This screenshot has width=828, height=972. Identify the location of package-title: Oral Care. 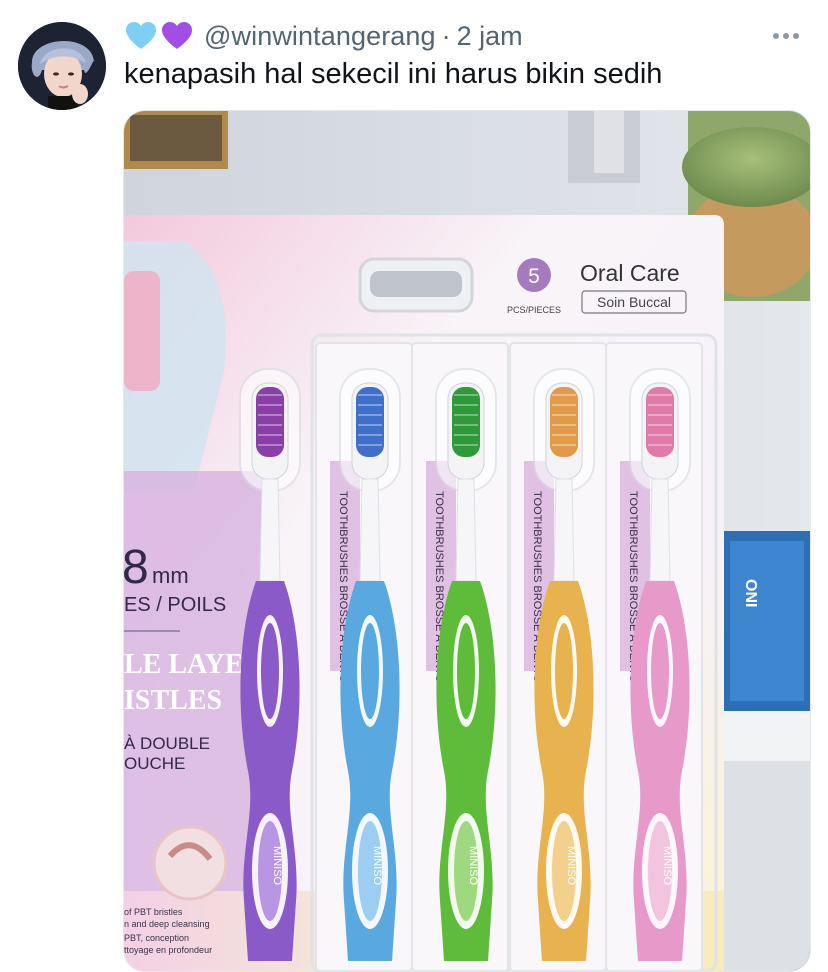
(630, 273).